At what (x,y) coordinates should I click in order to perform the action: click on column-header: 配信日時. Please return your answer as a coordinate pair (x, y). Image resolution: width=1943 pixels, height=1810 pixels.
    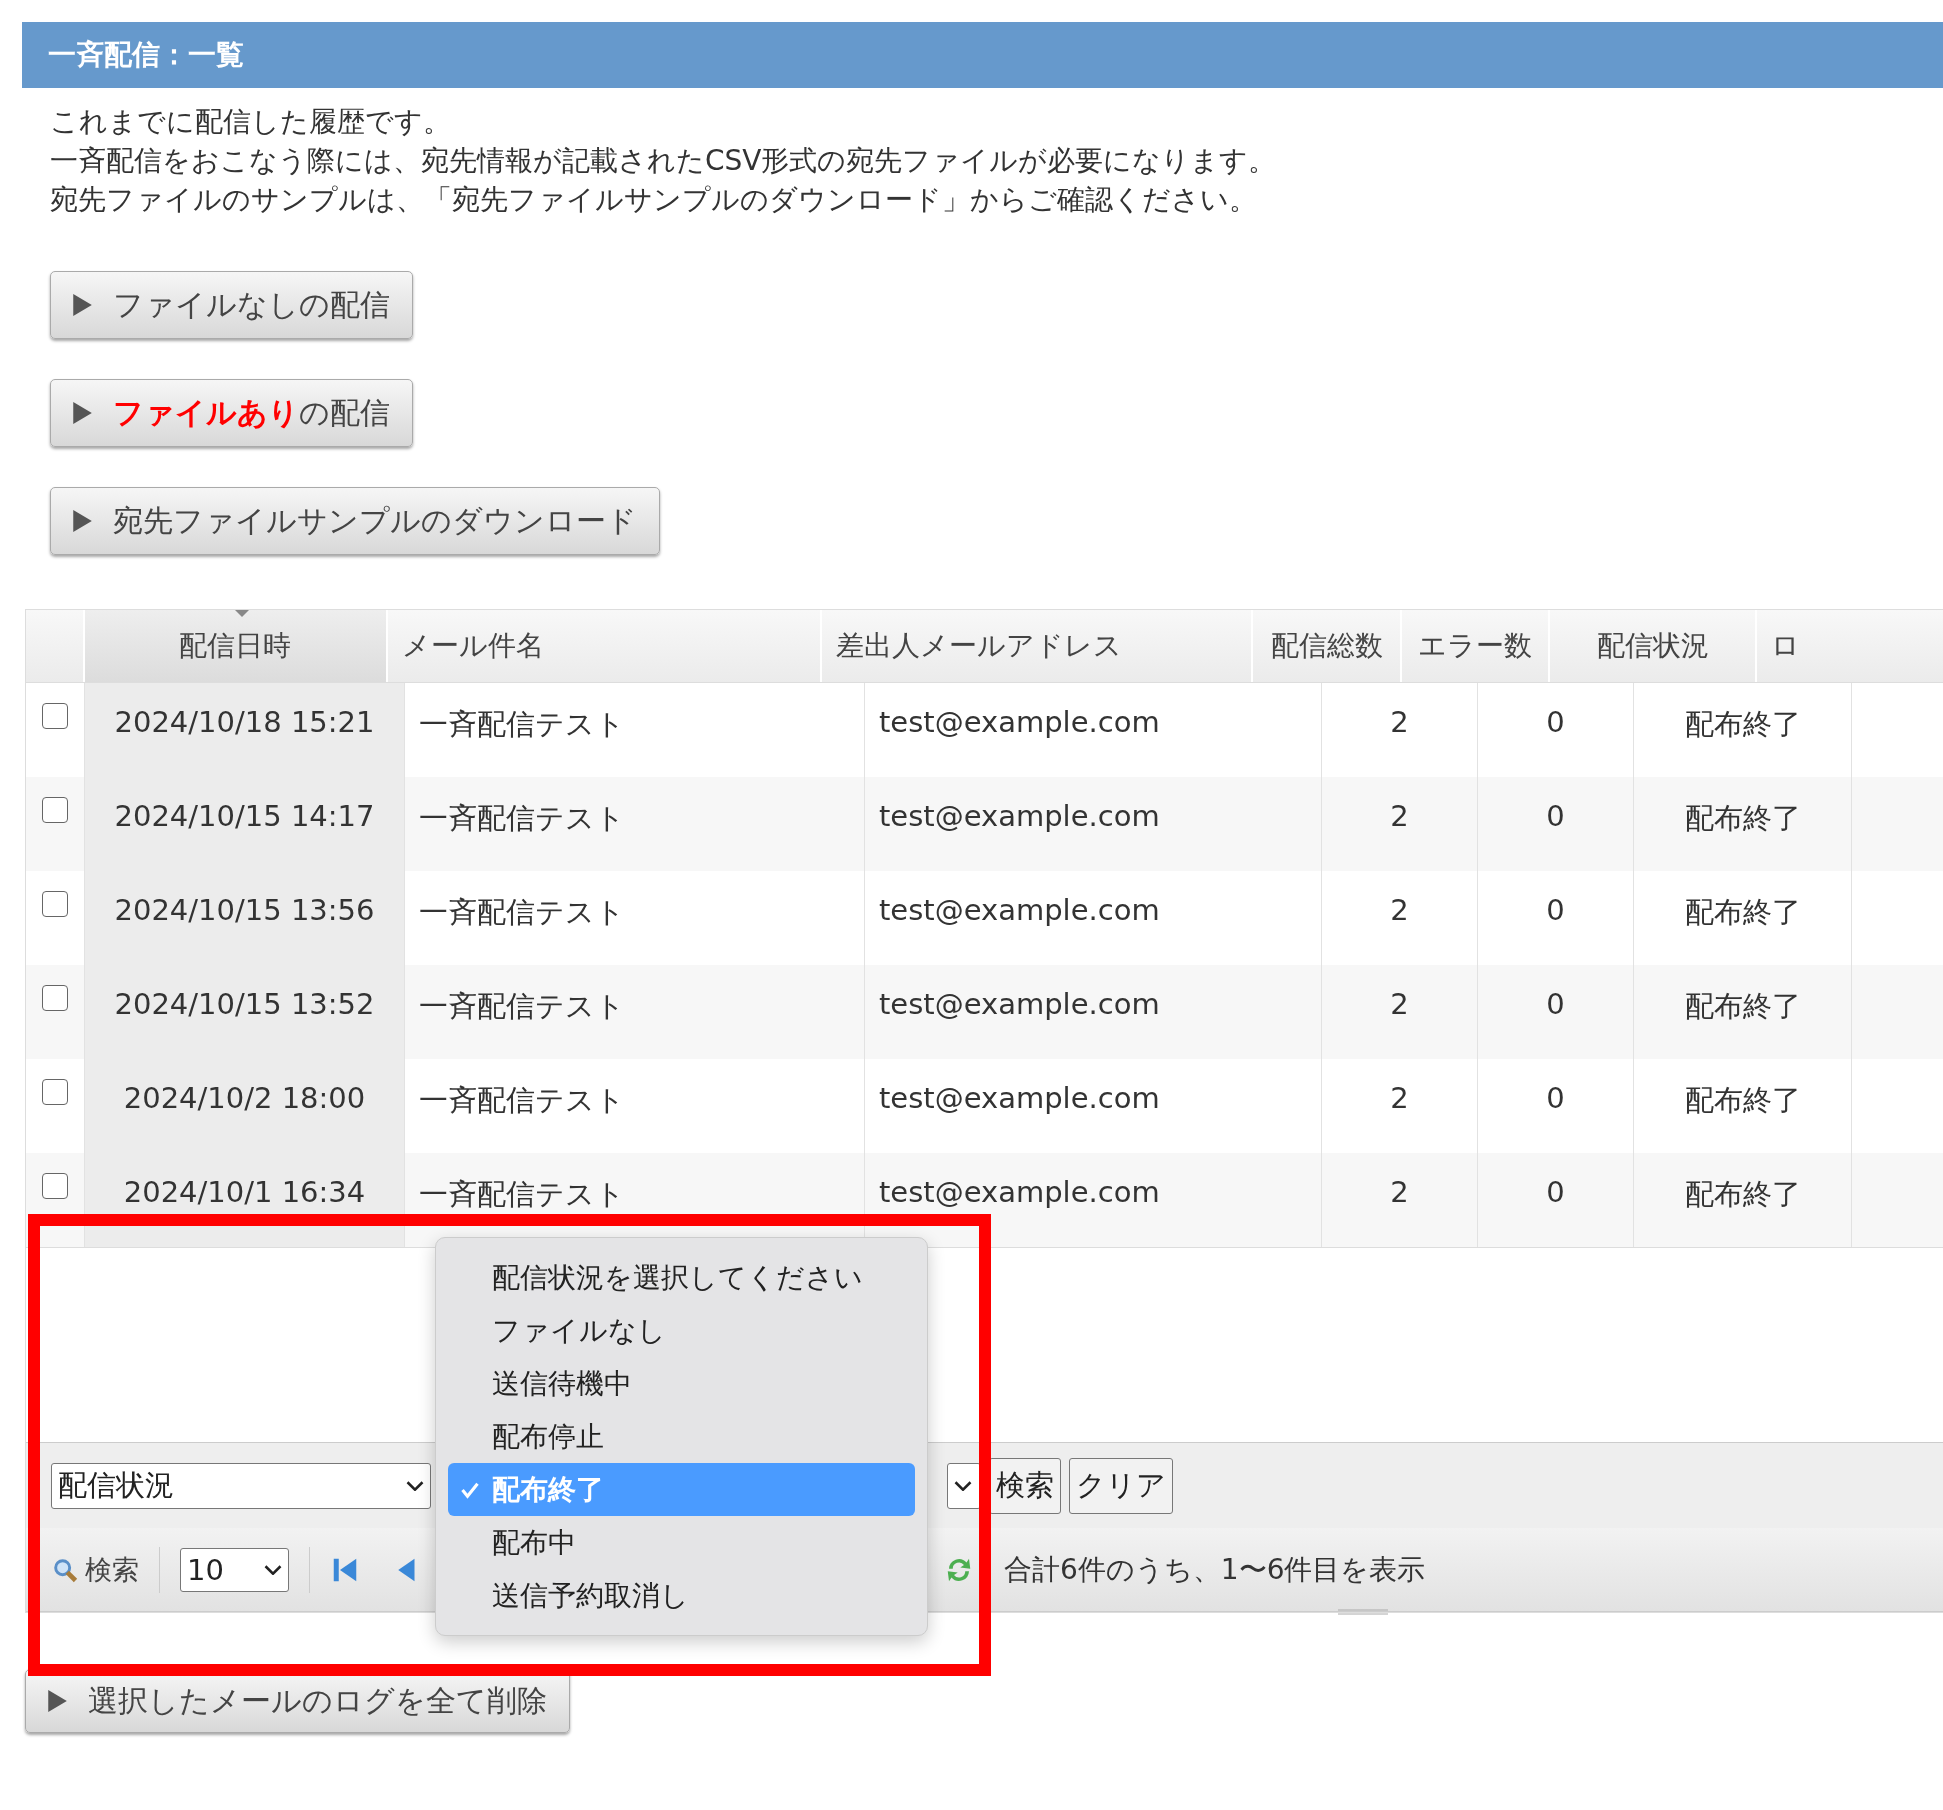
    Looking at the image, I should click on (236, 646).